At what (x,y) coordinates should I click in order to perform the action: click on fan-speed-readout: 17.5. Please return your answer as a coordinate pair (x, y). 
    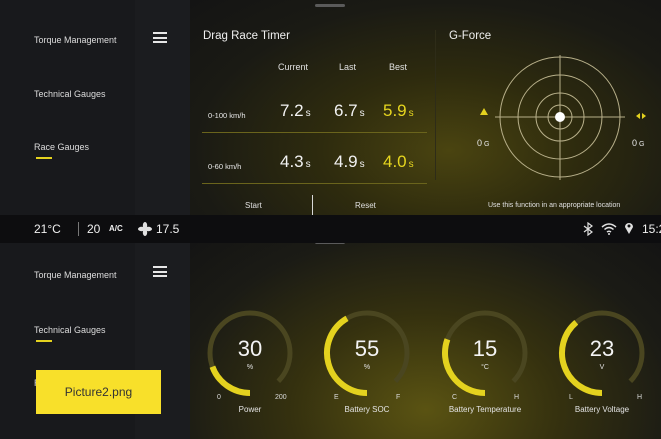
    Looking at the image, I should click on (168, 229).